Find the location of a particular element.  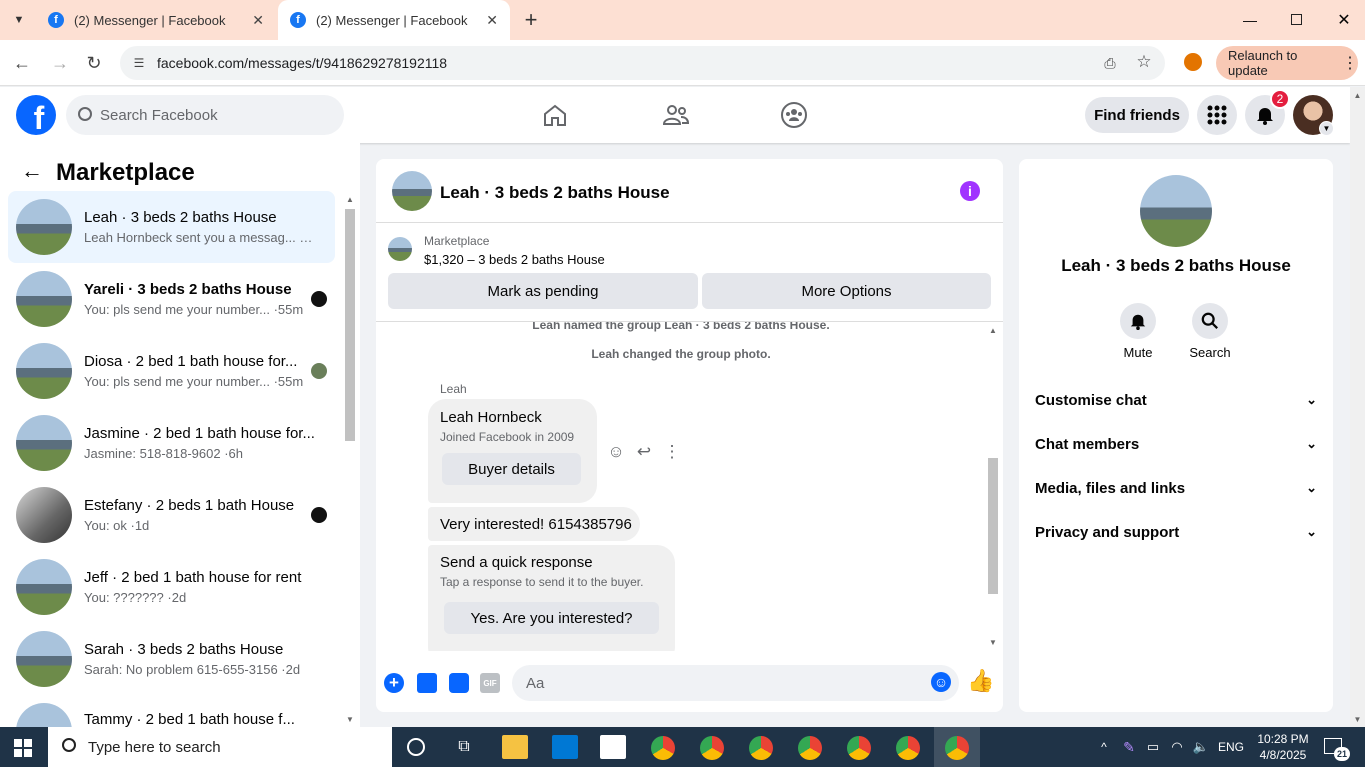

message-bubble: Very interested! 6154385796 is located at coordinates (534, 524).